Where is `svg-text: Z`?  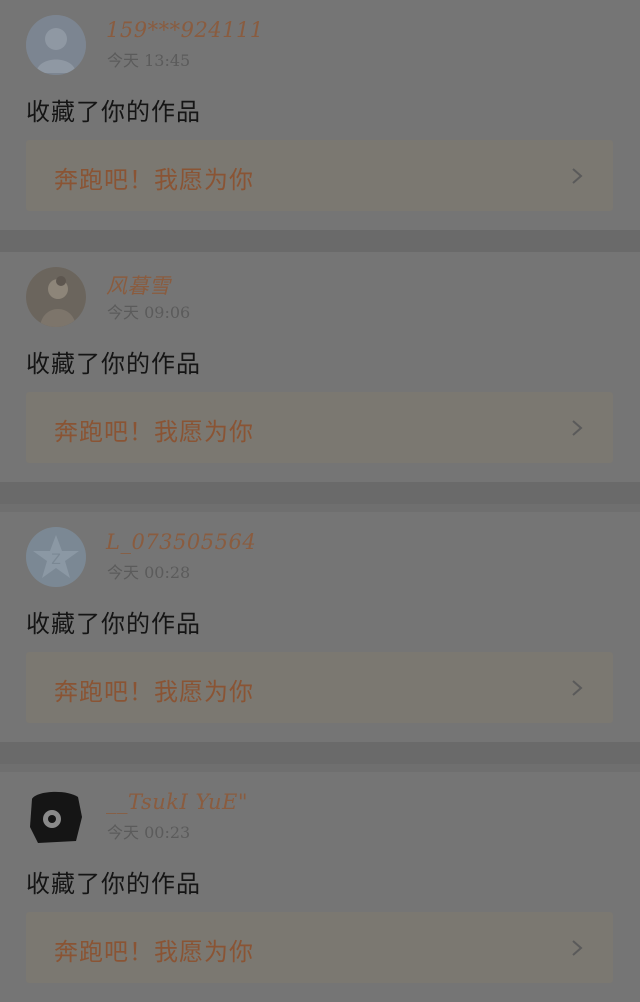 svg-text: Z is located at coordinates (56, 560).